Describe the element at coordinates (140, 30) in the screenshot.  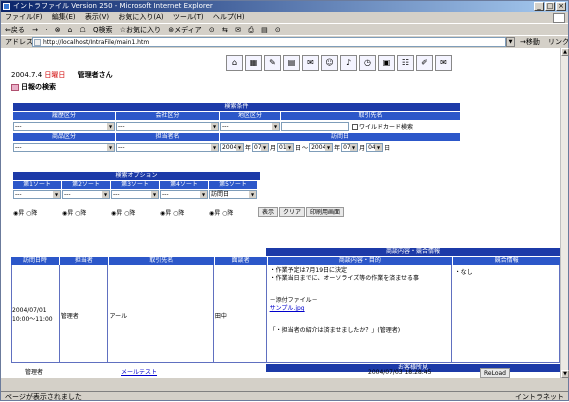
I see `favorites-button: ☆お気に入り` at that location.